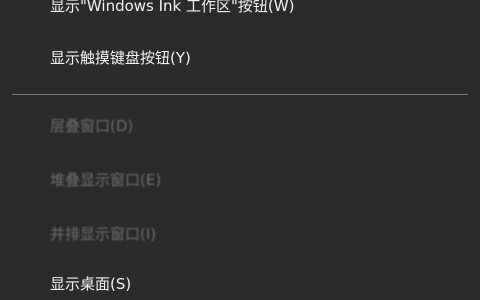 Image resolution: width=480 pixels, height=300 pixels. What do you see at coordinates (172, 8) in the screenshot?
I see `menu-item-show-windows-ink-button: 显示"Windows Ink 工作区"按钮(W)` at bounding box center [172, 8].